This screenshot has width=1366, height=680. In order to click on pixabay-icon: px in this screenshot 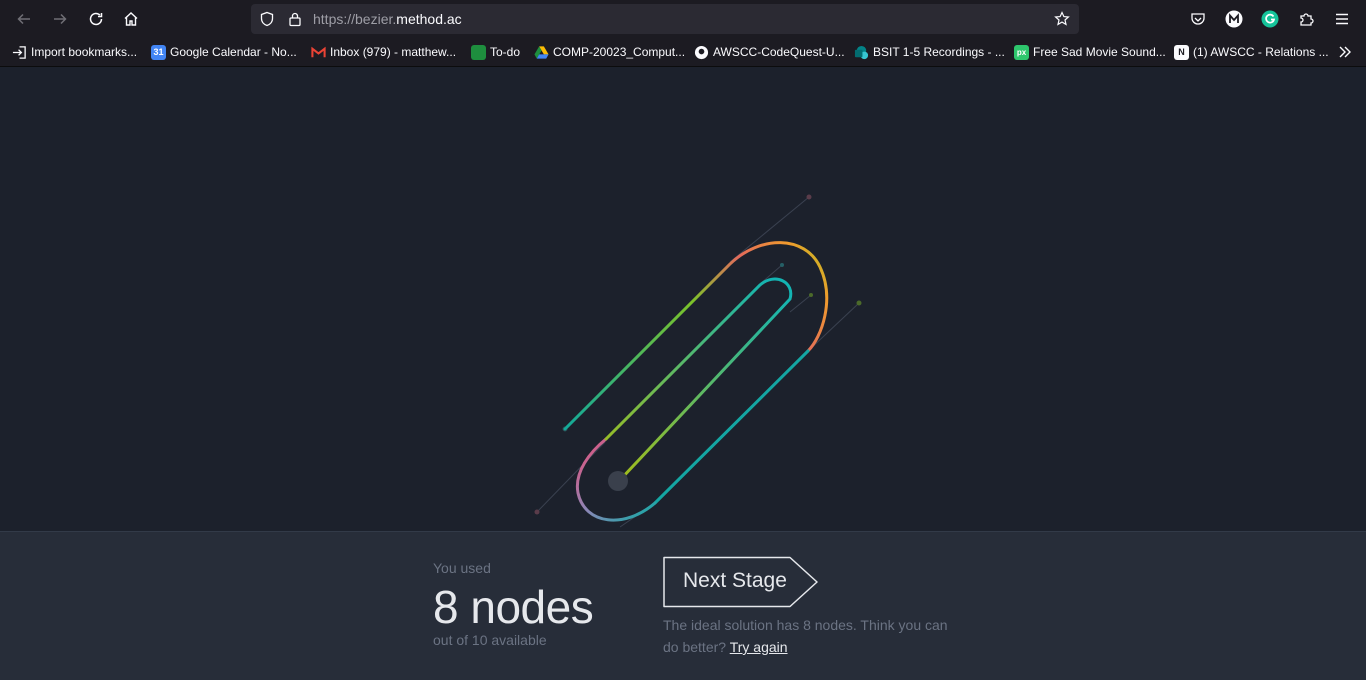, I will do `click(1021, 52)`.